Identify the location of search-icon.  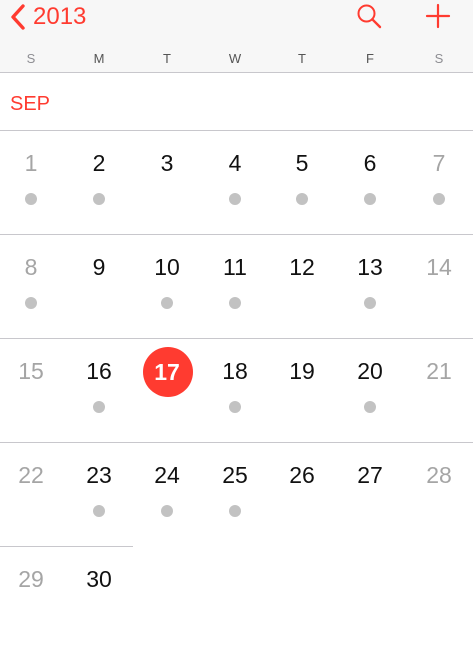
(369, 16).